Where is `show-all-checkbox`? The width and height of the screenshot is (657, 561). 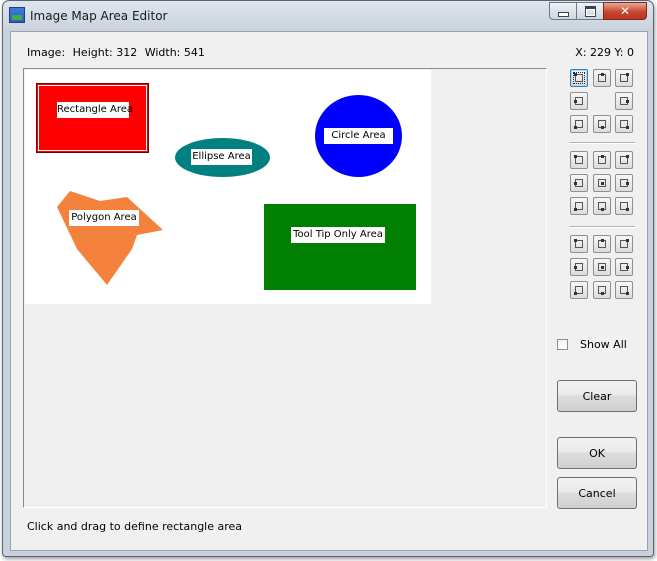 show-all-checkbox is located at coordinates (562, 344).